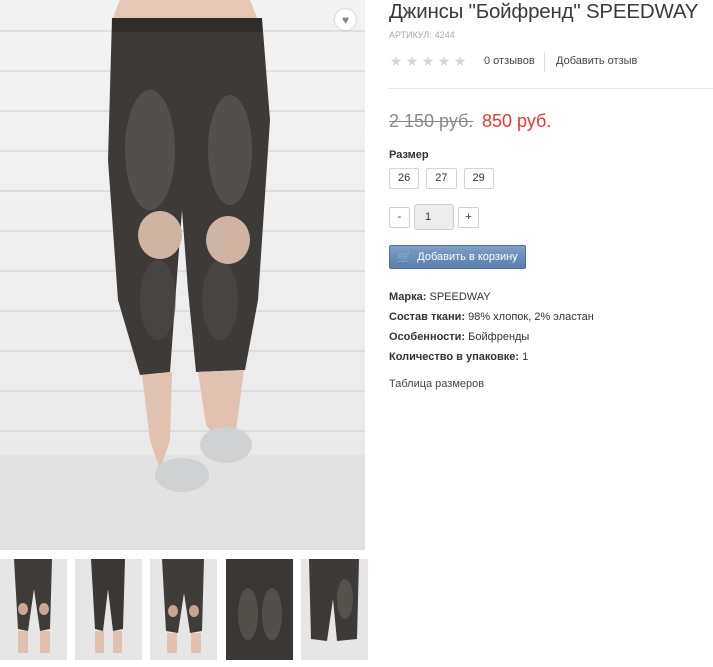 Image resolution: width=713 pixels, height=667 pixels. Describe the element at coordinates (399, 217) in the screenshot. I see `quantity-decrease-button: -` at that location.